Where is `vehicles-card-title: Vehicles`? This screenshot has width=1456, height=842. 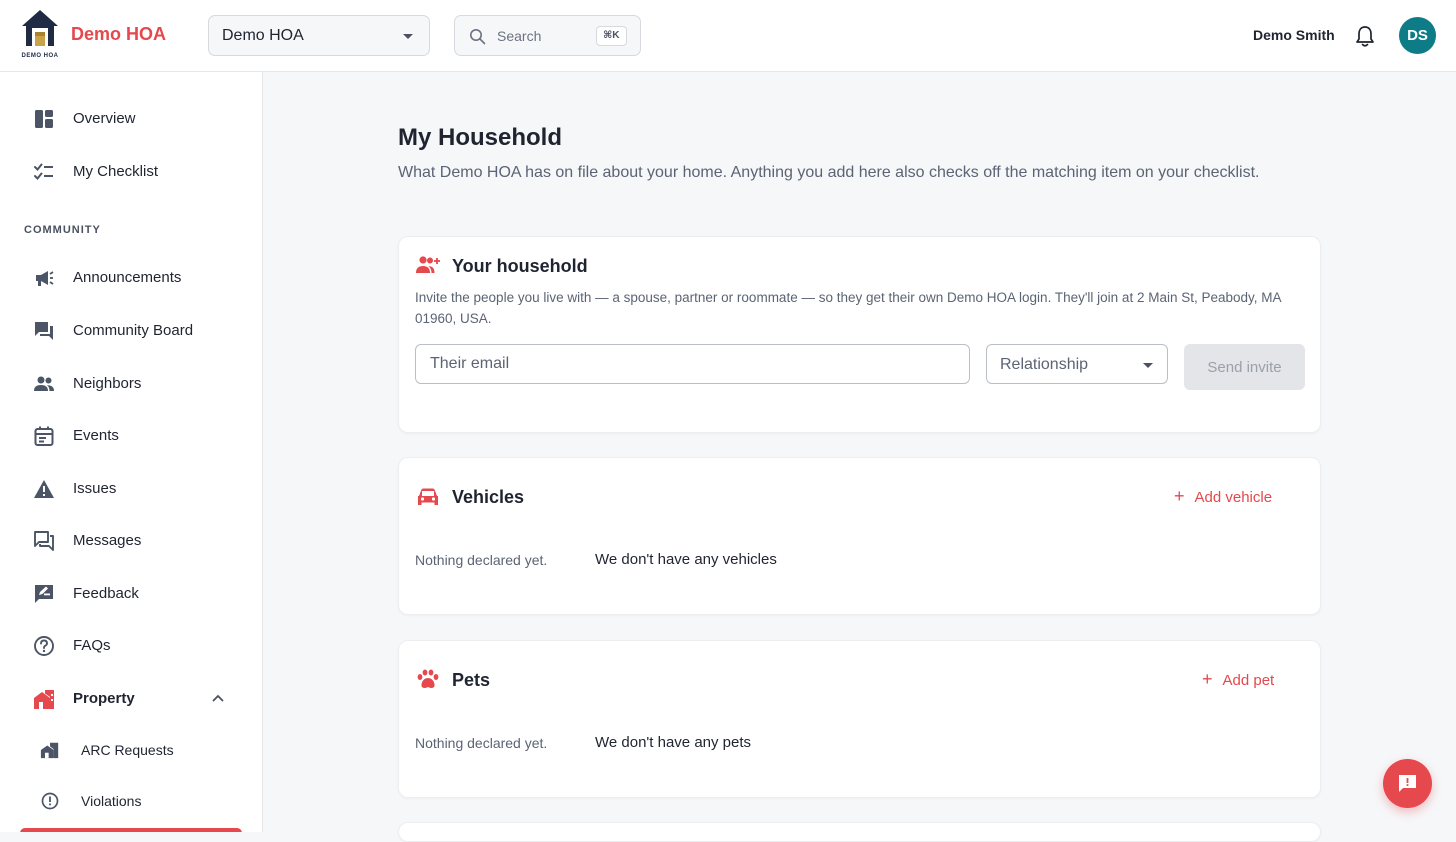
vehicles-card-title: Vehicles is located at coordinates (488, 497).